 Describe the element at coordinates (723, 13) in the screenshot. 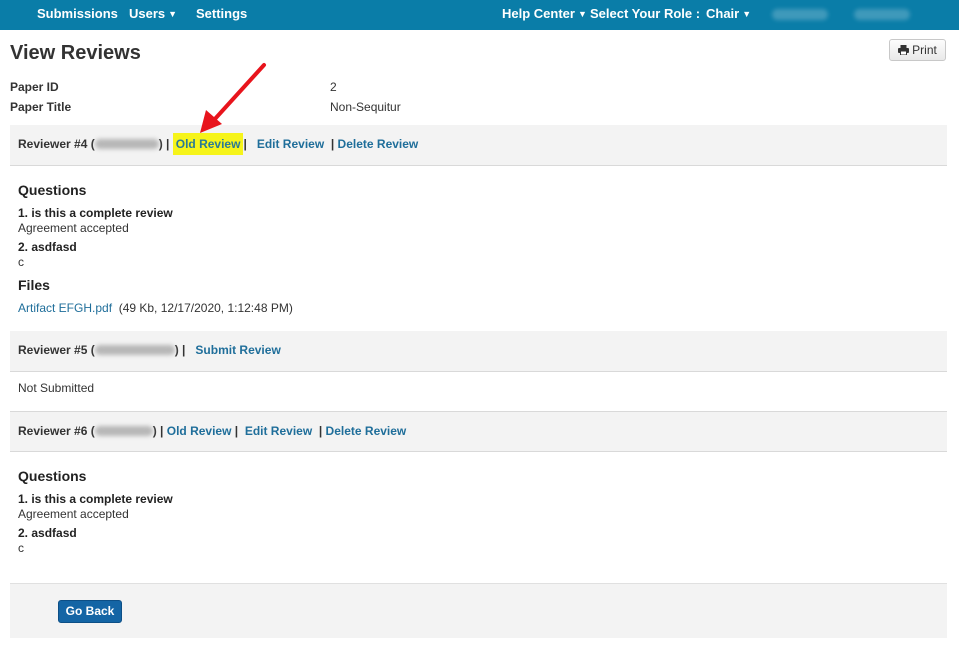

I see `nav-role-label: Chair` at that location.